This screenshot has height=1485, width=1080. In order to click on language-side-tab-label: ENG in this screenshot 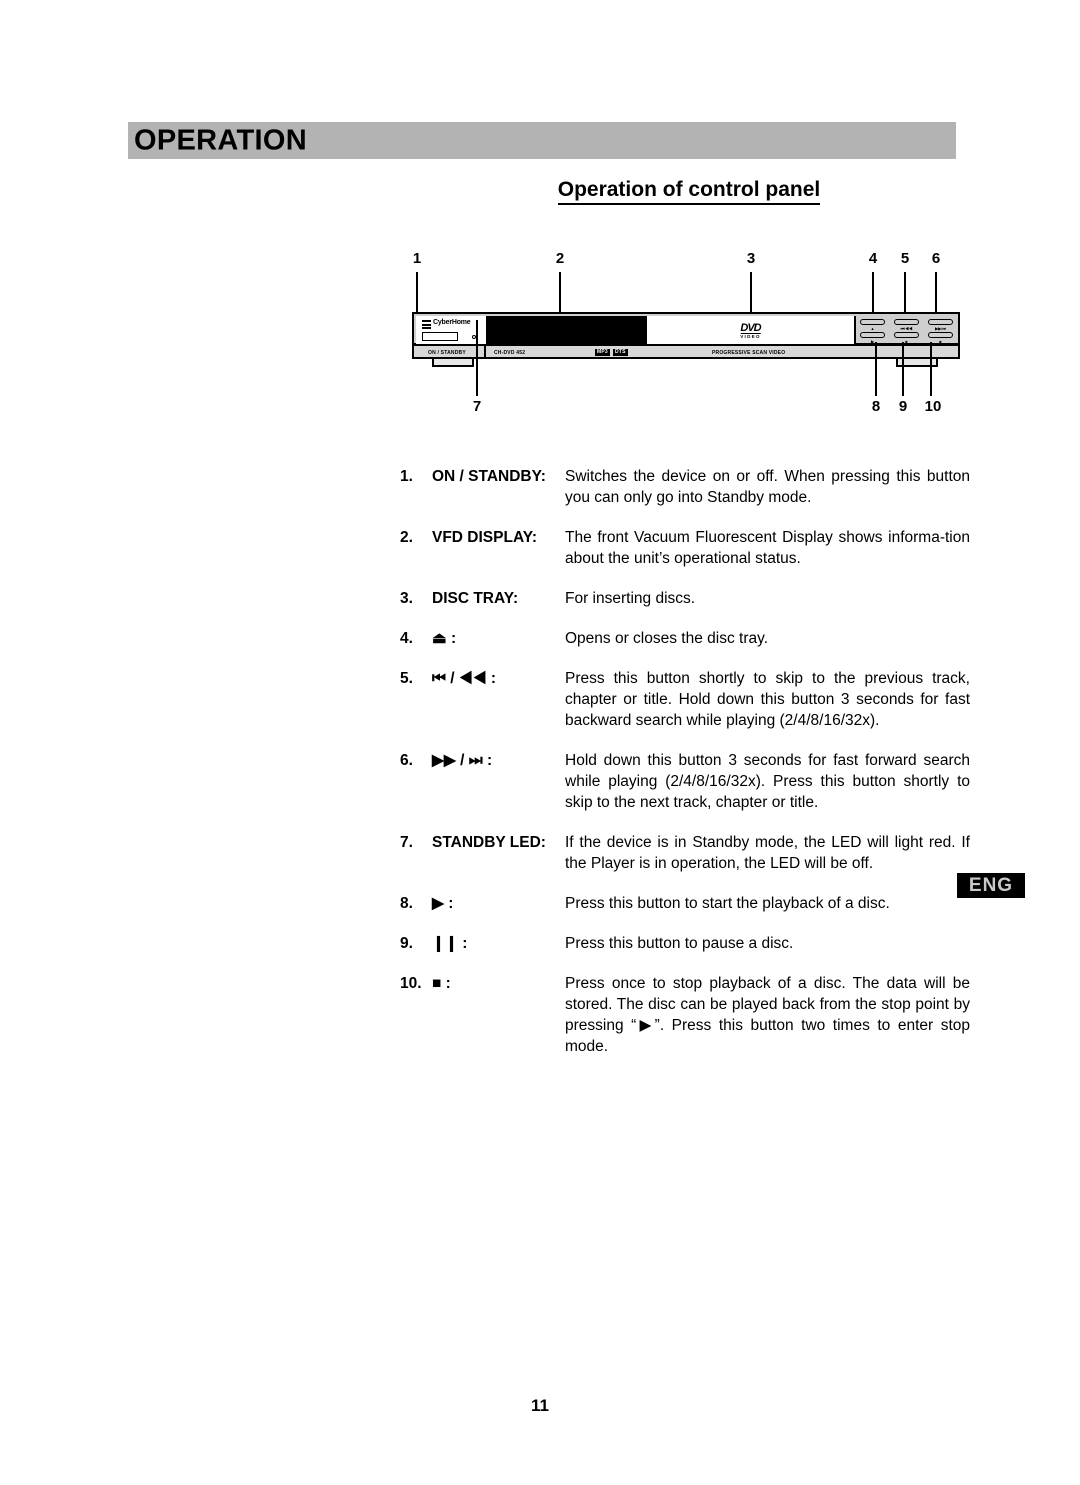, I will do `click(991, 885)`.